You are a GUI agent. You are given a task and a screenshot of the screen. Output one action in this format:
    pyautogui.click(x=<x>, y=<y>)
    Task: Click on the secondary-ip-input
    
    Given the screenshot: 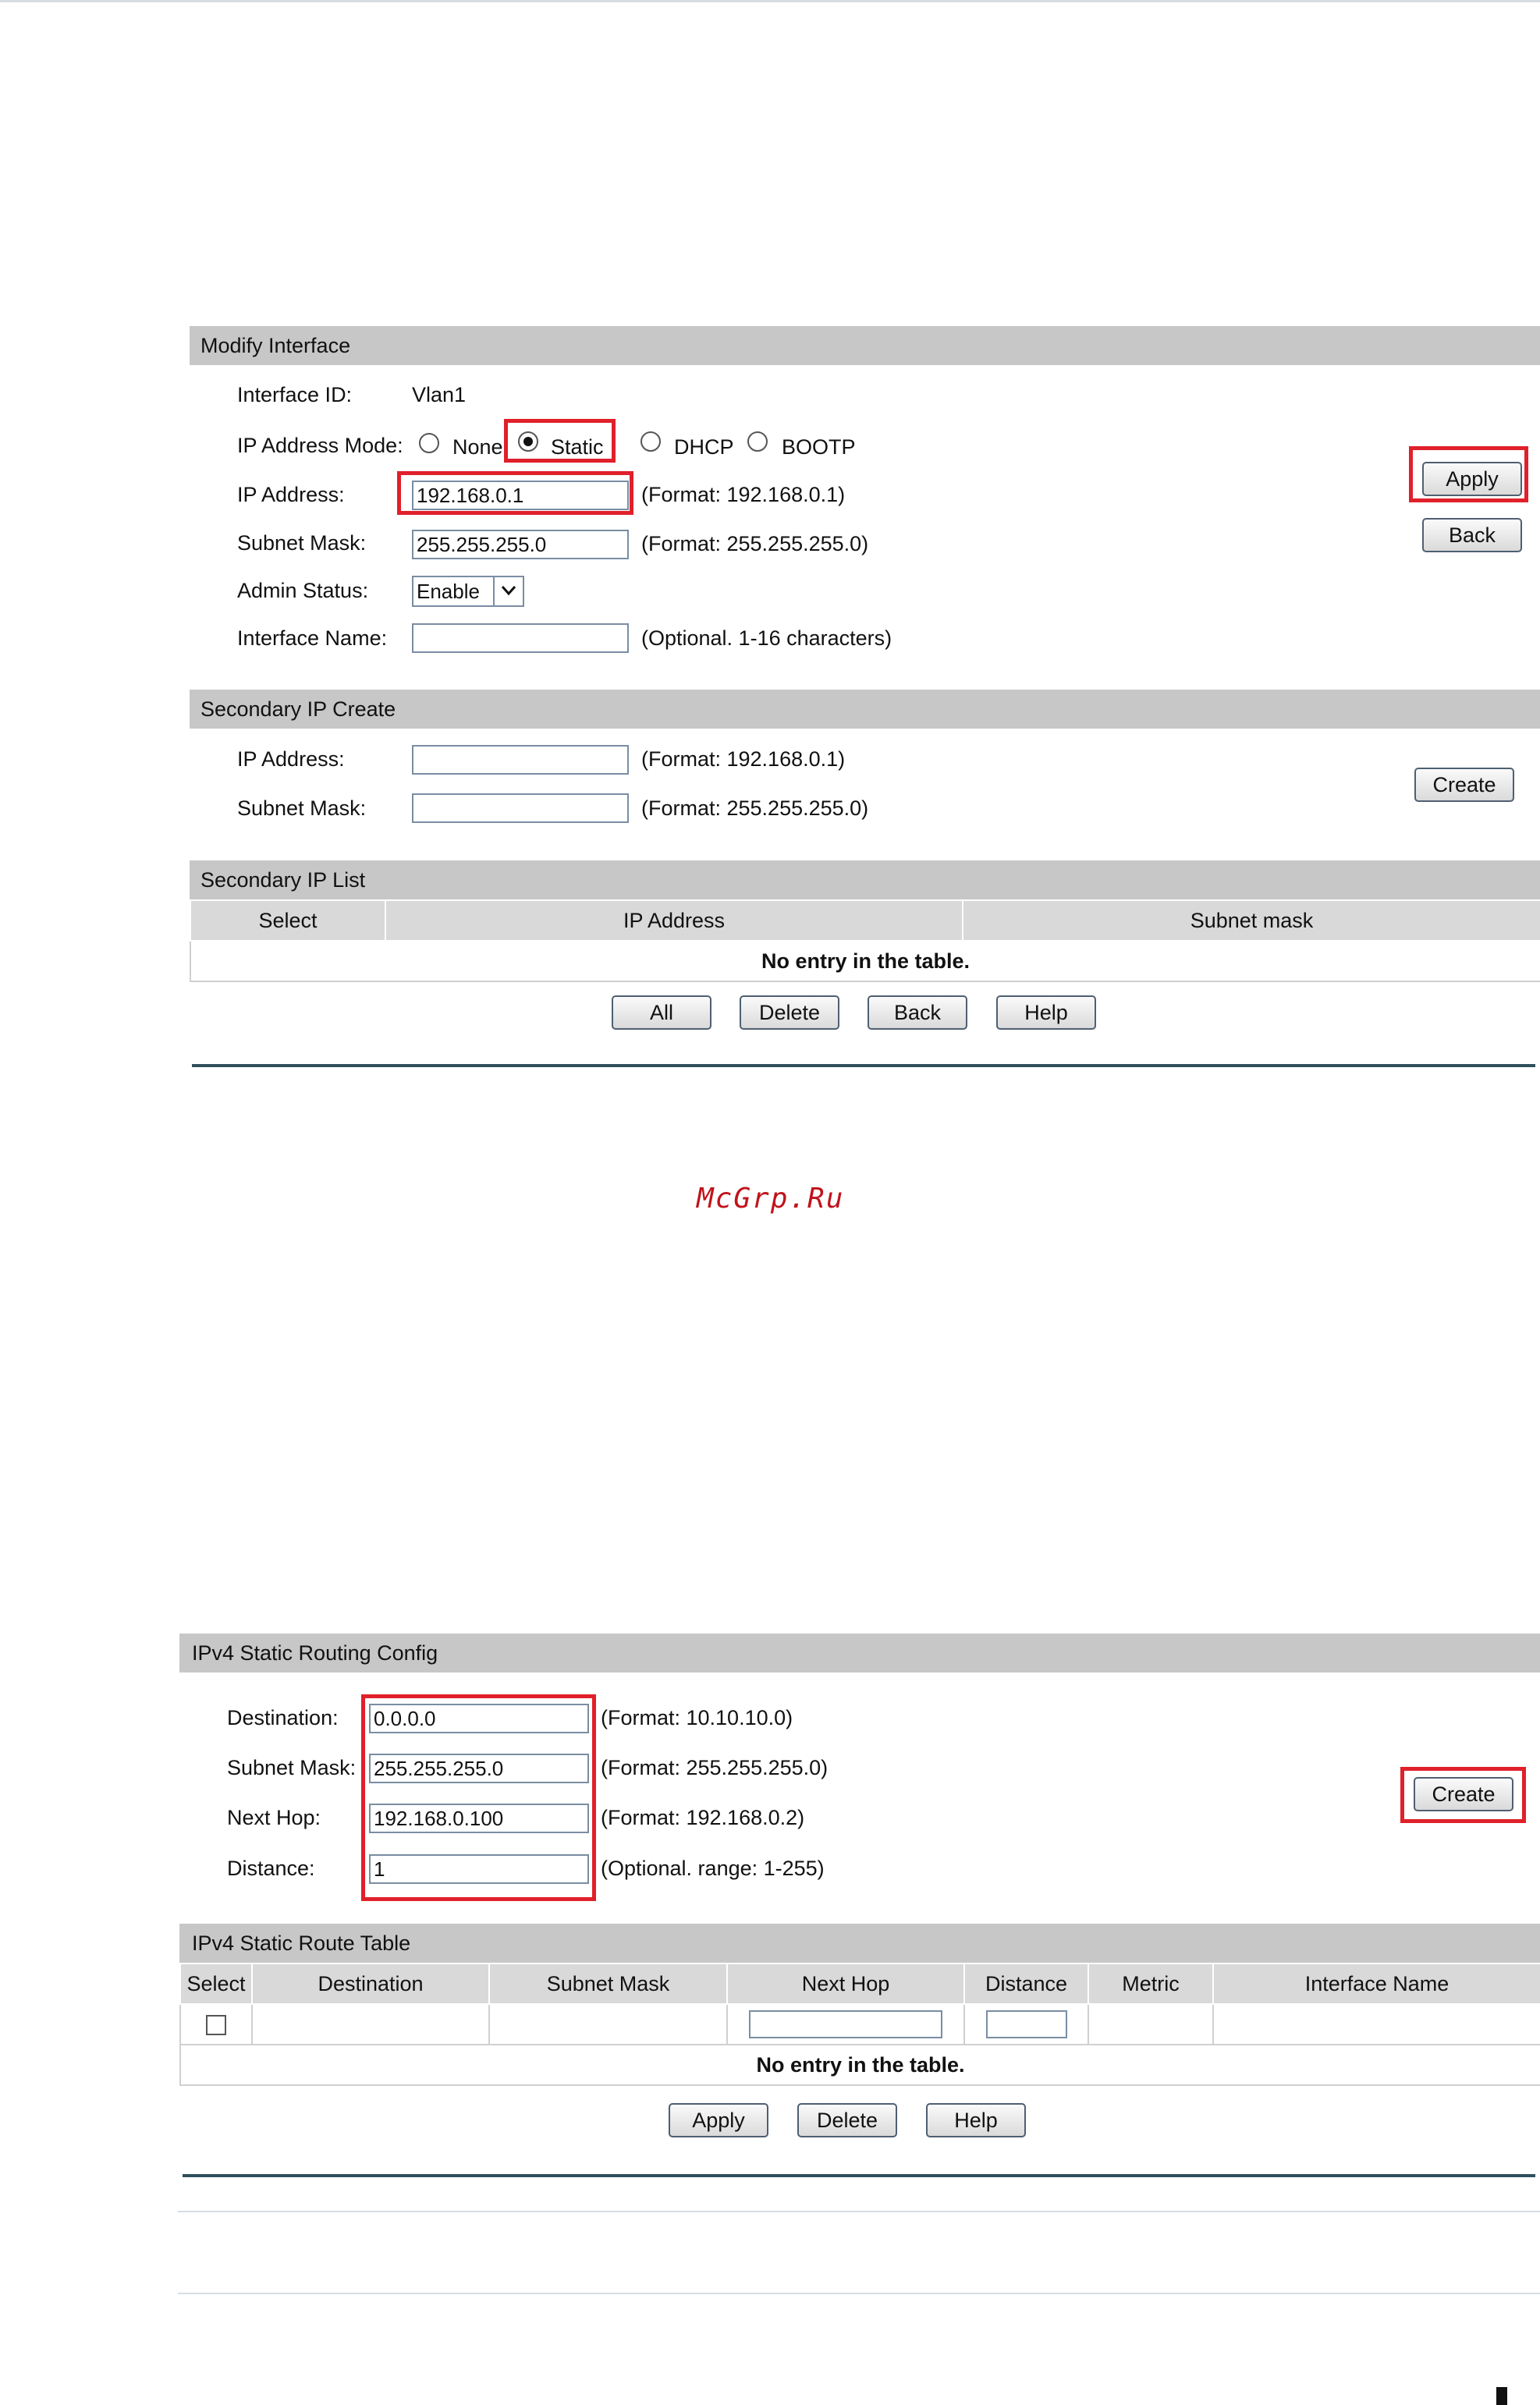 What is the action you would take?
    pyautogui.click(x=520, y=760)
    